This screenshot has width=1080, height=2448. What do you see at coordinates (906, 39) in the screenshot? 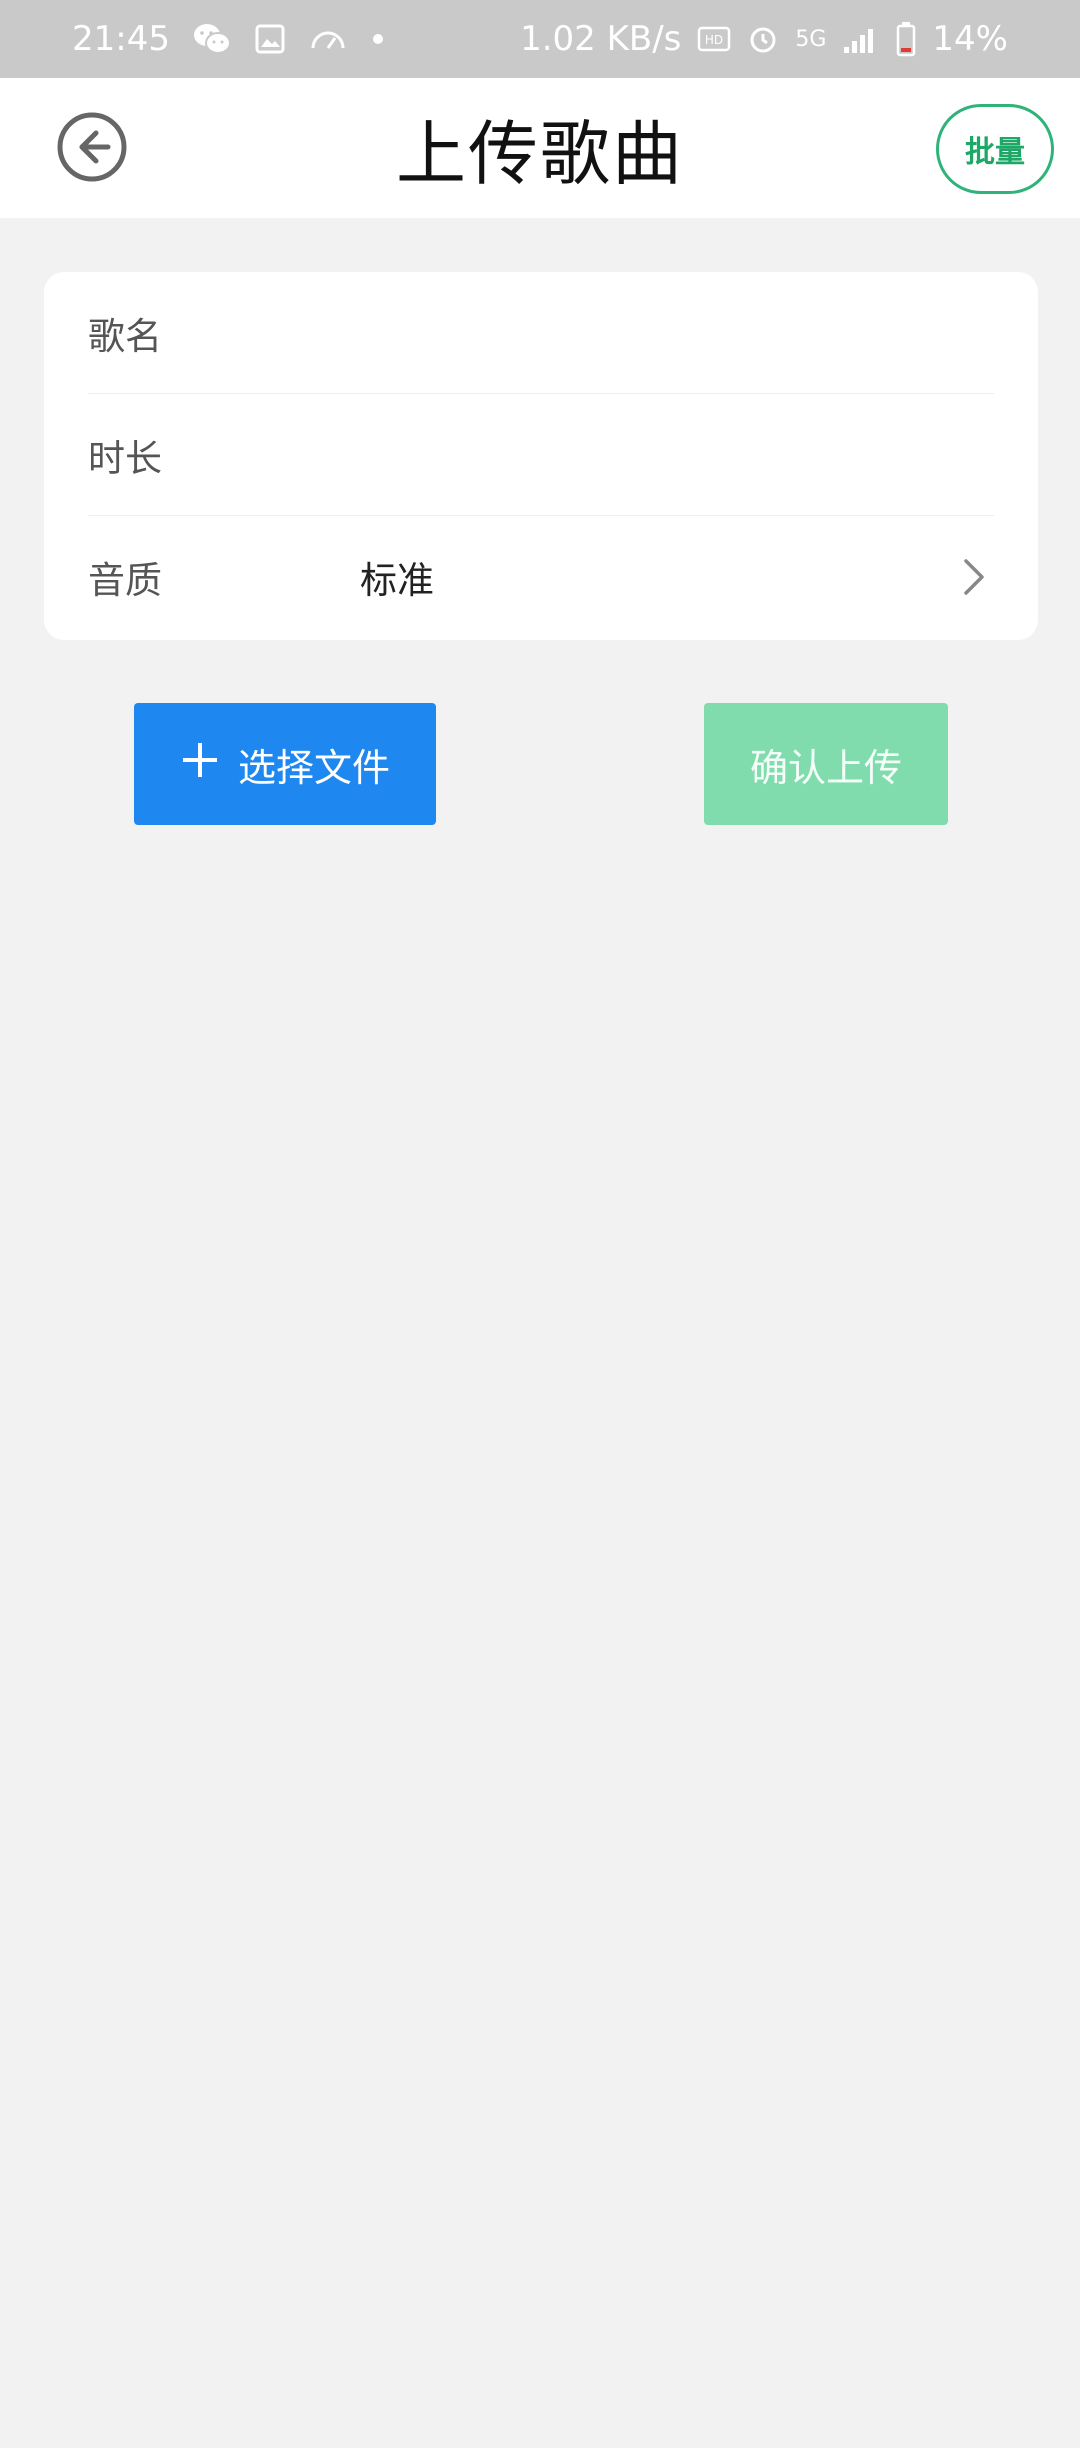
I see `battery-icon` at bounding box center [906, 39].